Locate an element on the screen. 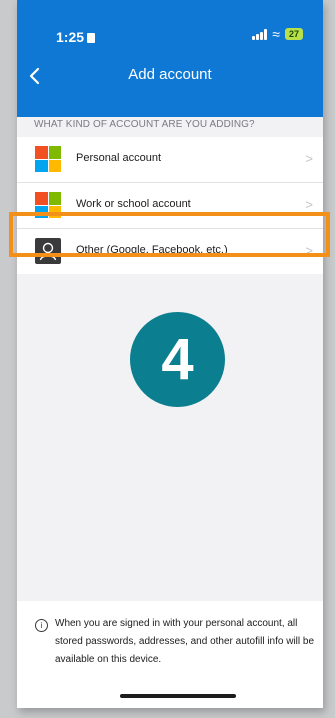 The image size is (335, 718). signal-icon is located at coordinates (260, 34).